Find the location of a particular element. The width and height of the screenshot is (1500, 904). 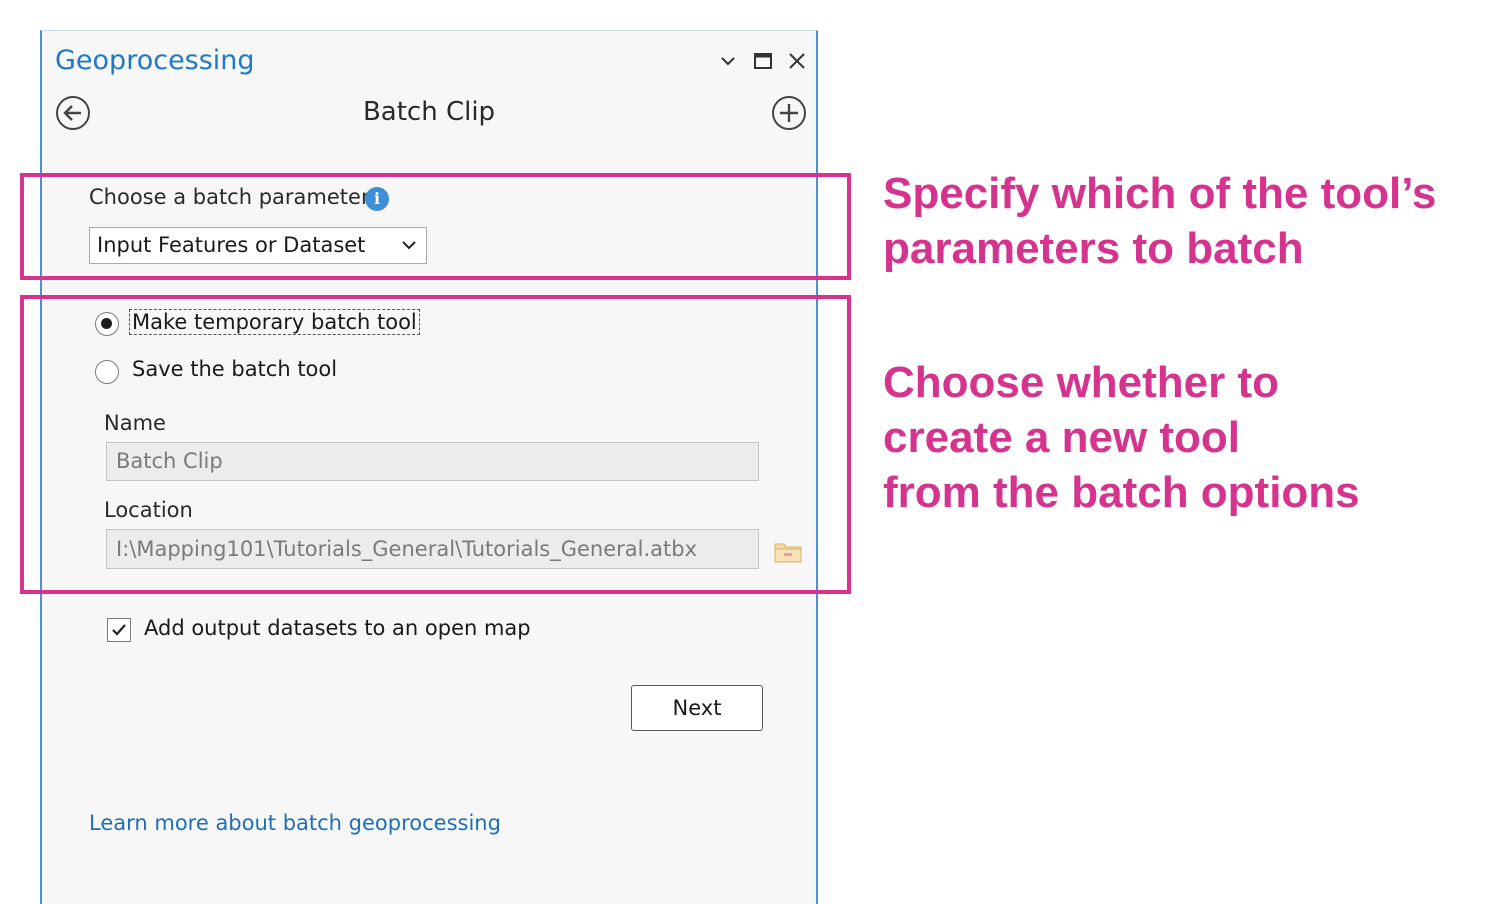

add-plus-icon is located at coordinates (789, 113).